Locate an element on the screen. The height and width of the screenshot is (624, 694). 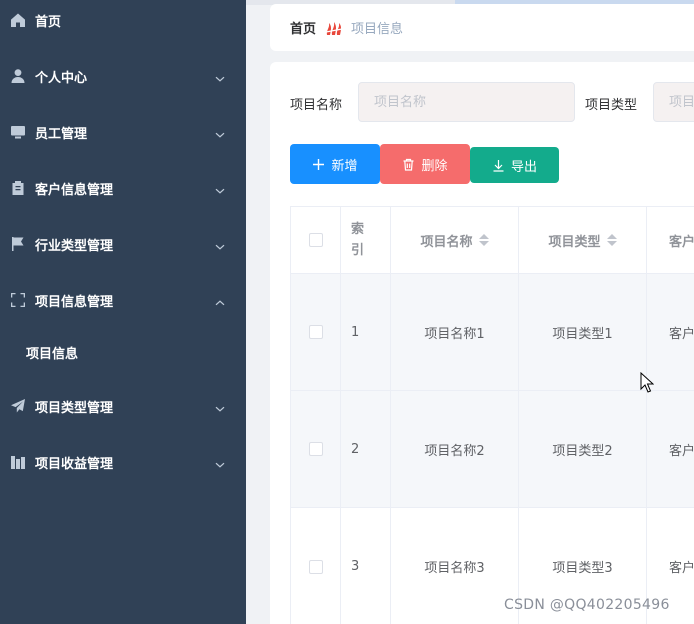
sidebar-item-label: 项目类型管理 is located at coordinates (74, 408).